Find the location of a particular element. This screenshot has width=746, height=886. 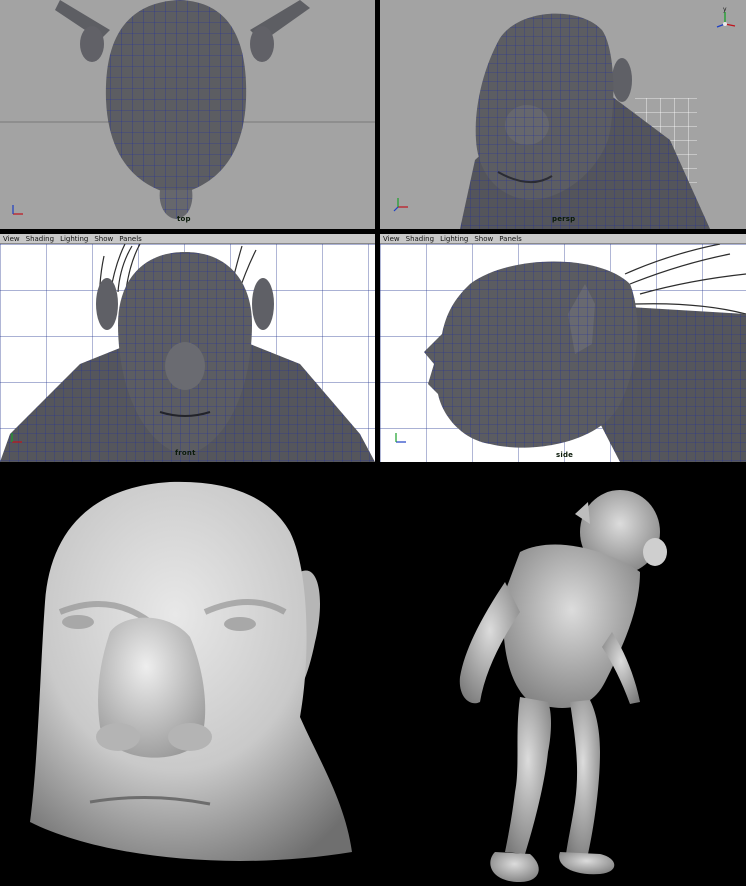

body-render is located at coordinates (563, 686).